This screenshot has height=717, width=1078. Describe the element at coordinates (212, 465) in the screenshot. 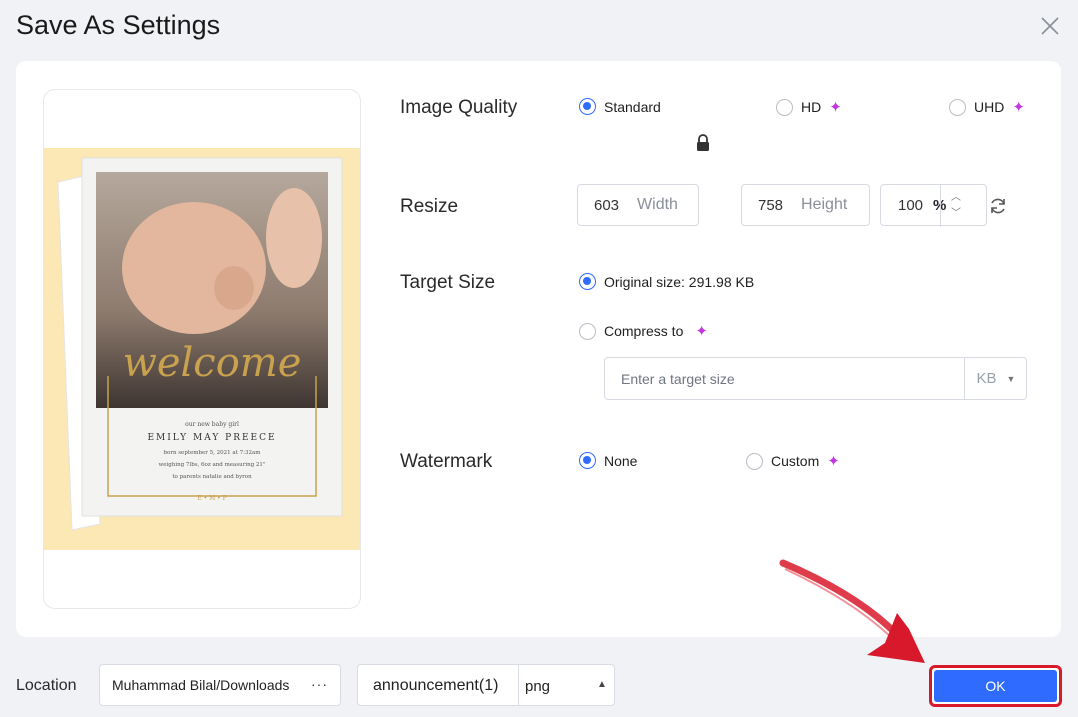

I see `card-line3: weighing 7lbs, 6oz and measuring 21"` at that location.